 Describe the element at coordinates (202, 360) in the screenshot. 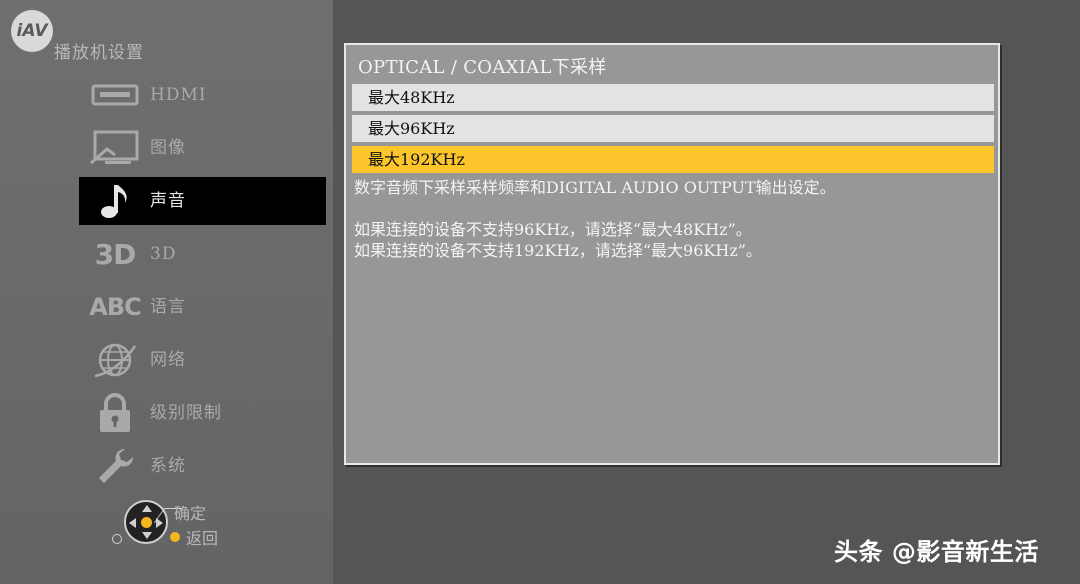

I see `sidebar-item-network: 网络` at that location.